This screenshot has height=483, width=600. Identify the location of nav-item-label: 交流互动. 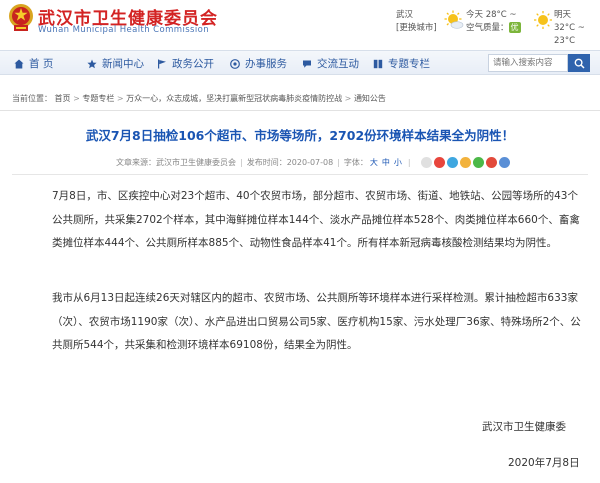
(338, 64).